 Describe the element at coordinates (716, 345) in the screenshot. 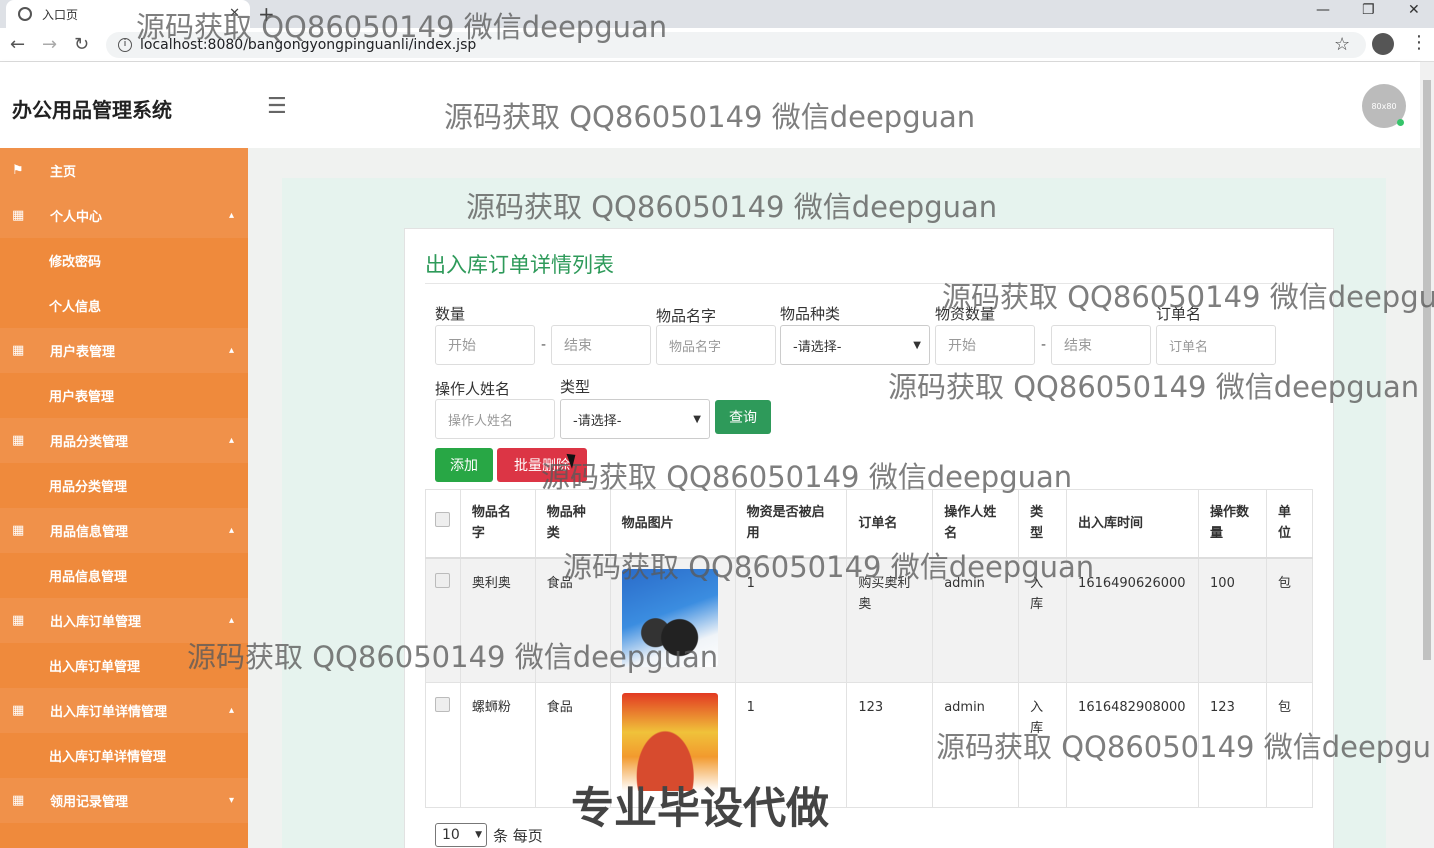

I see `item-name-input: 物品名字` at that location.